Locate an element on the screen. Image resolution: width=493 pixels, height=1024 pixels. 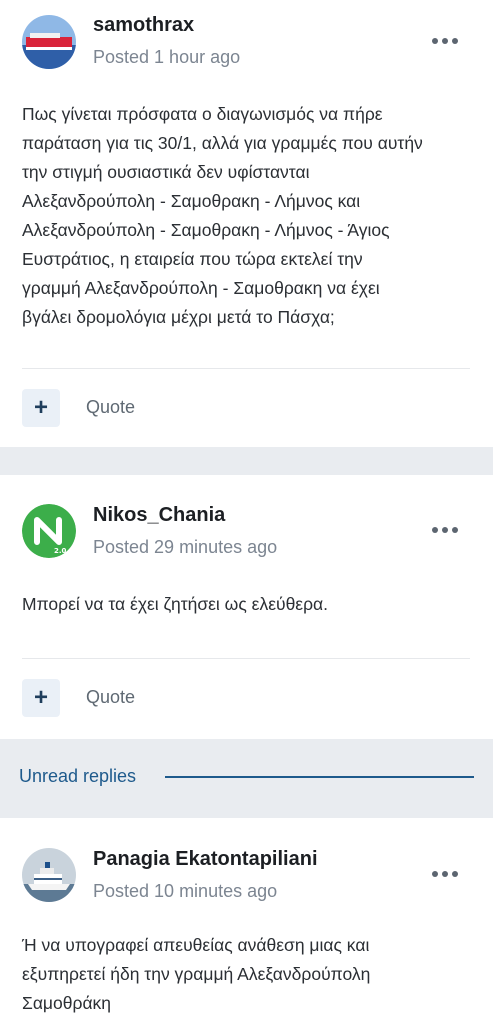
post-author: samothrax is located at coordinates (143, 25).